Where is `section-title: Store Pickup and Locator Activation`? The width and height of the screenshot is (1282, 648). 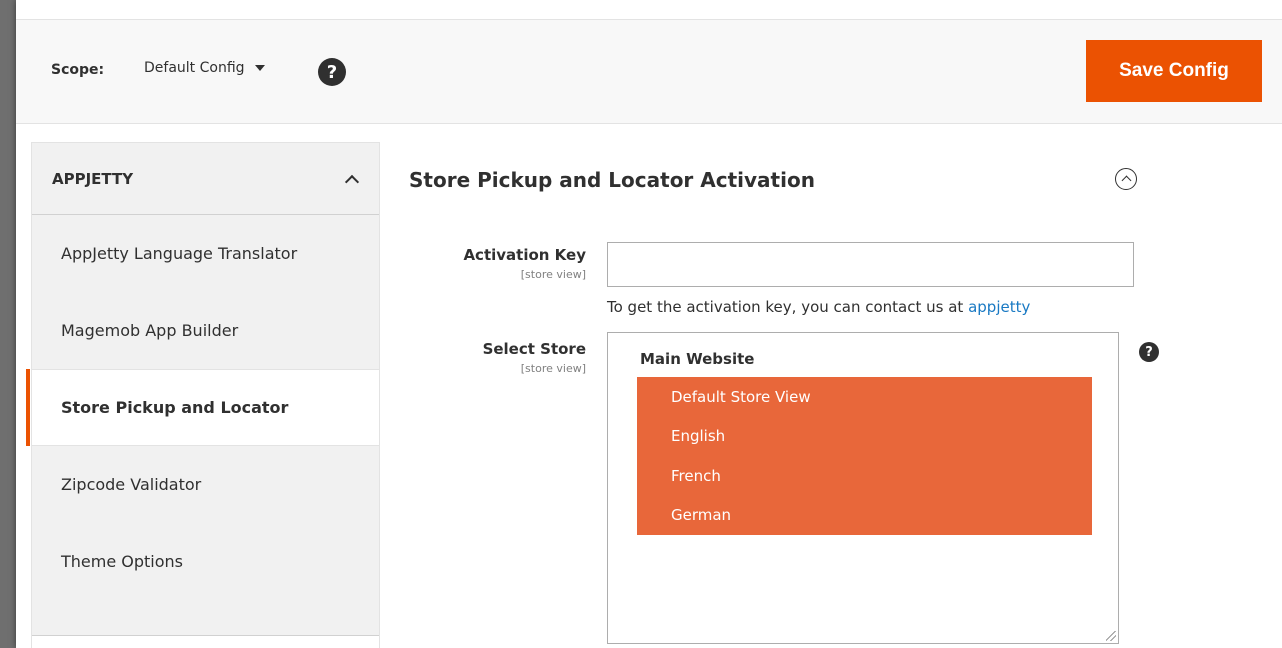 section-title: Store Pickup and Locator Activation is located at coordinates (612, 180).